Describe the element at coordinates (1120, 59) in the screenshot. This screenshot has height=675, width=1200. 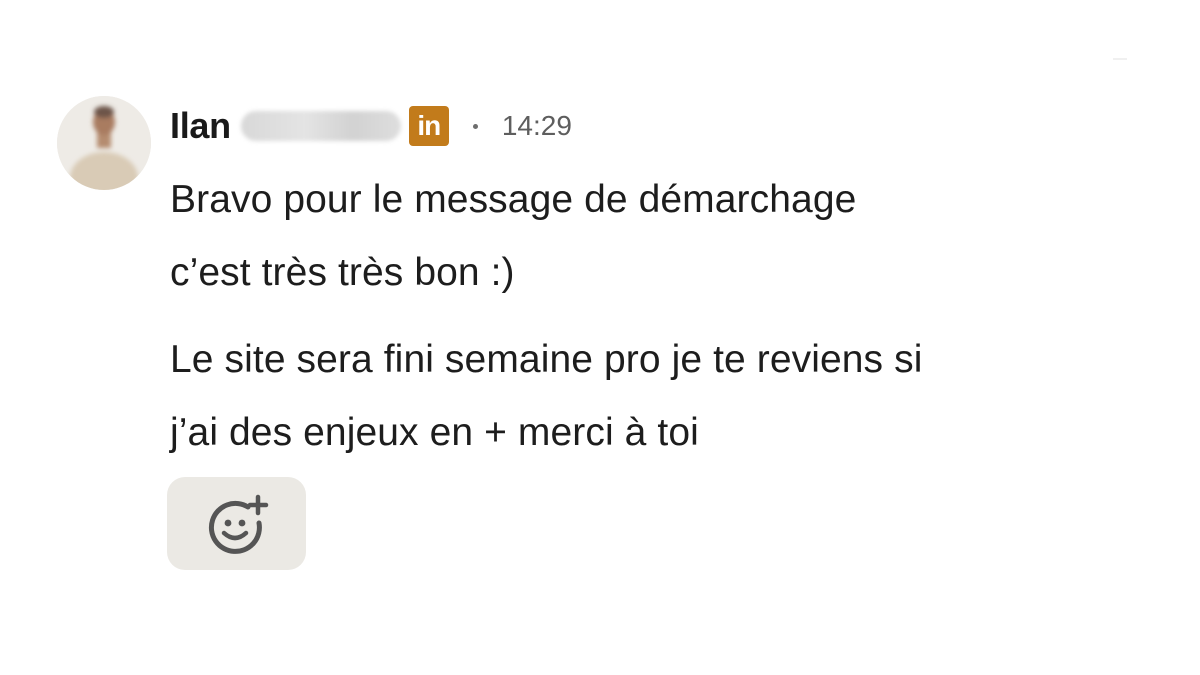
I see `top-divider-tick` at that location.